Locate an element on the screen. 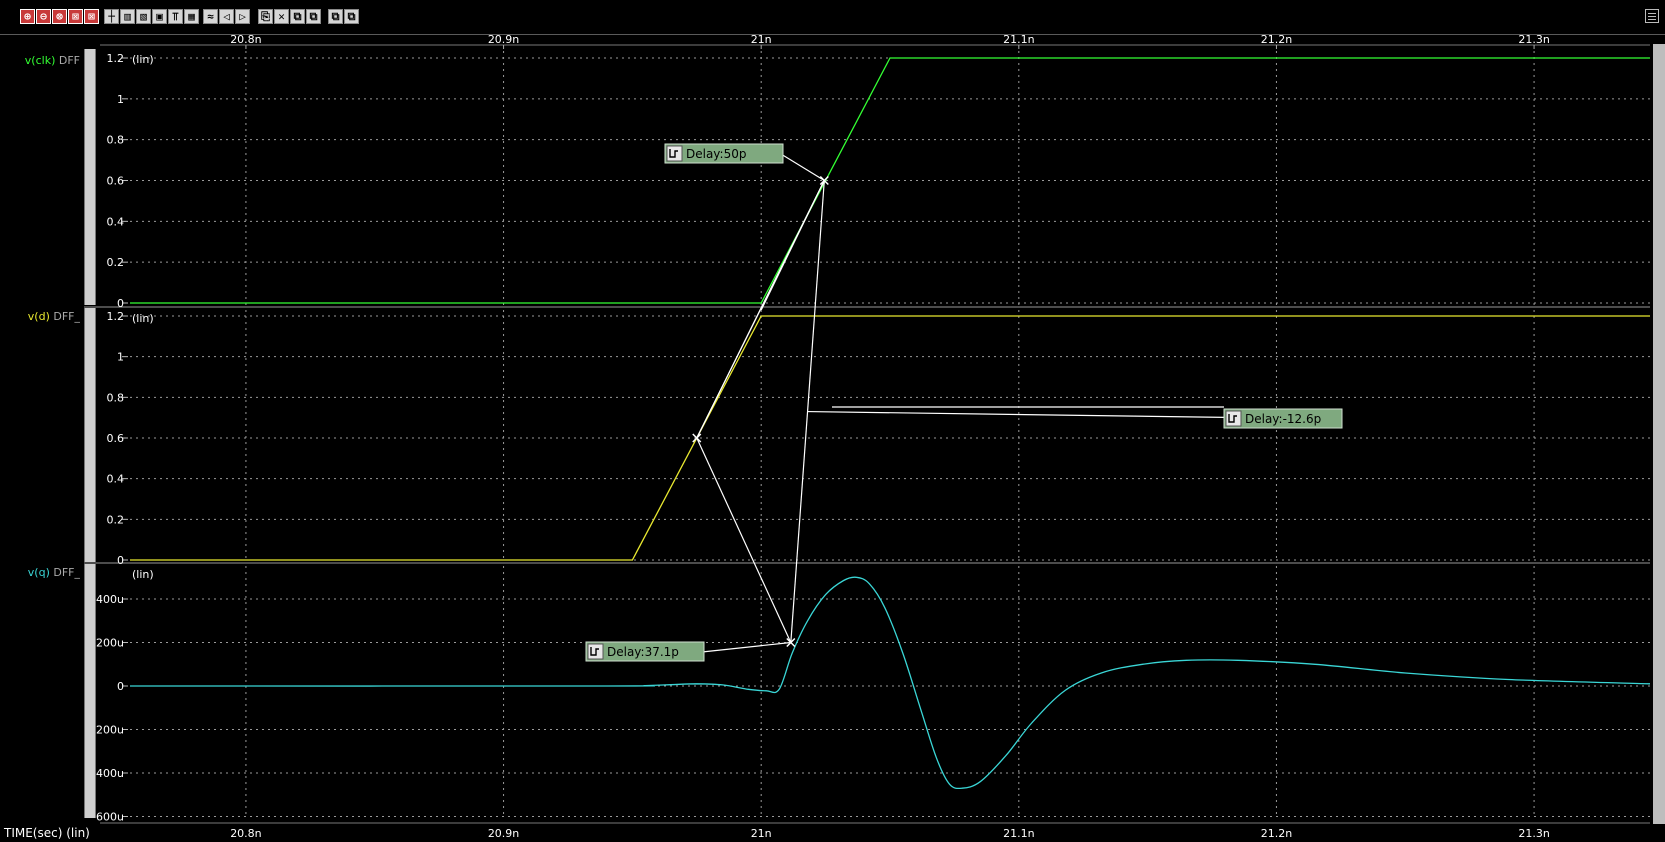 This screenshot has height=842, width=1665. delay-annotation: Delay:50p is located at coordinates (724, 153).